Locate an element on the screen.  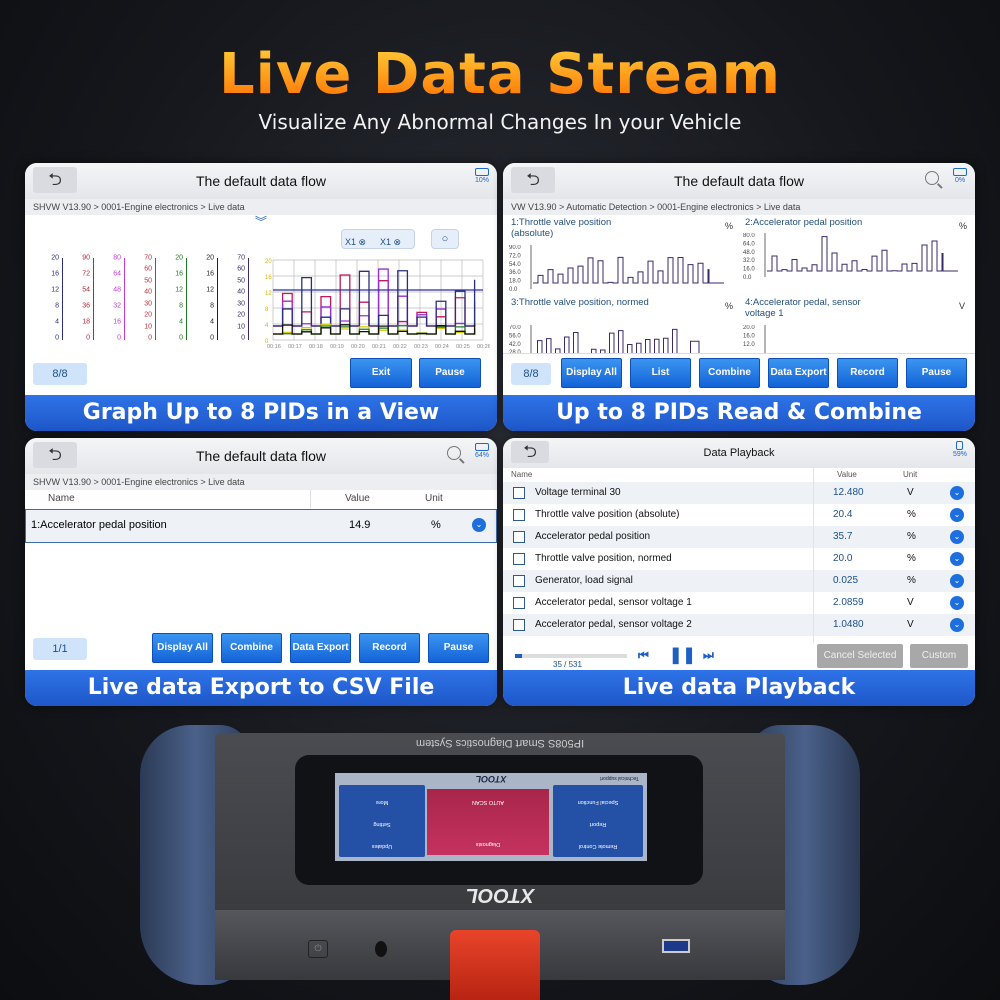
next-icon: ⏭ is located at coordinates (708, 655).